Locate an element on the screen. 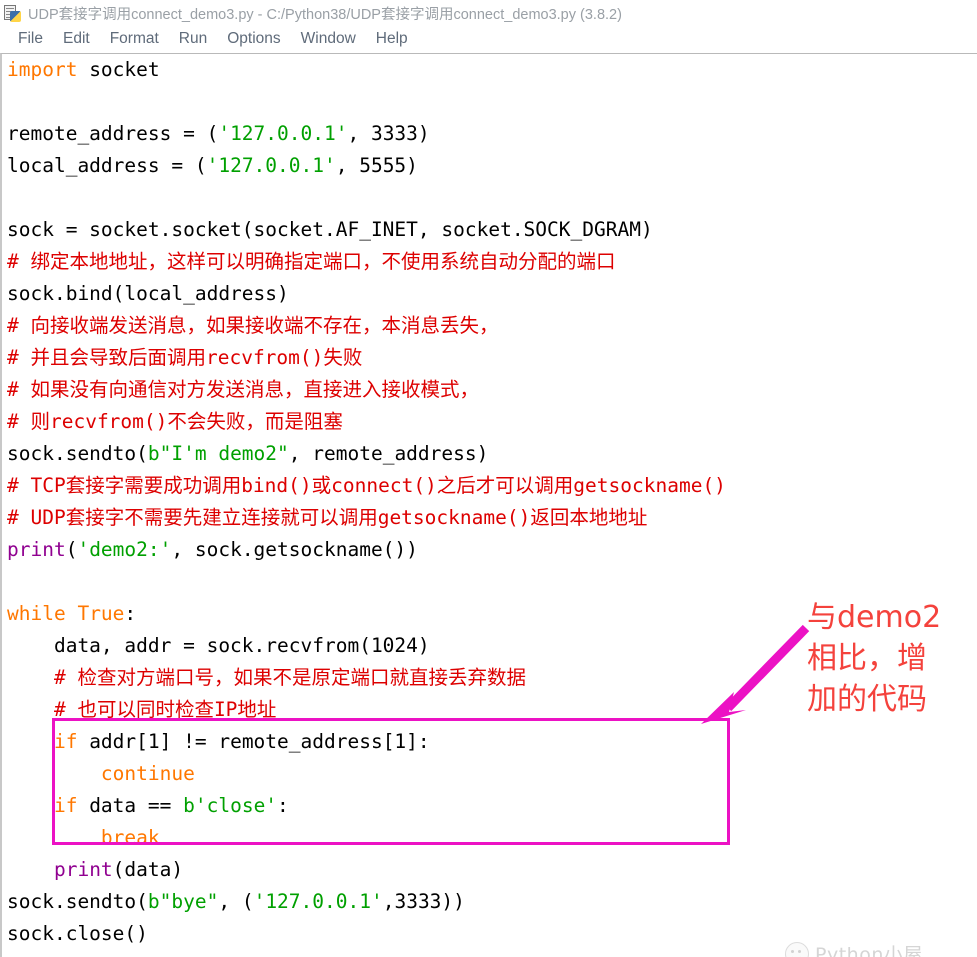 This screenshot has height=957, width=977. code-token: ,3333)) is located at coordinates (423, 901).